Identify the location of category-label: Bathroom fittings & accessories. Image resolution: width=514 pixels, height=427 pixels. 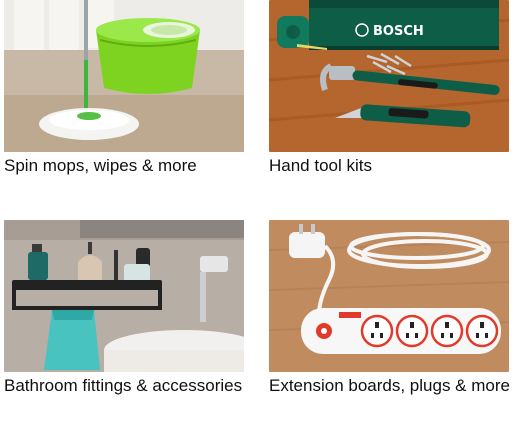
(126, 386).